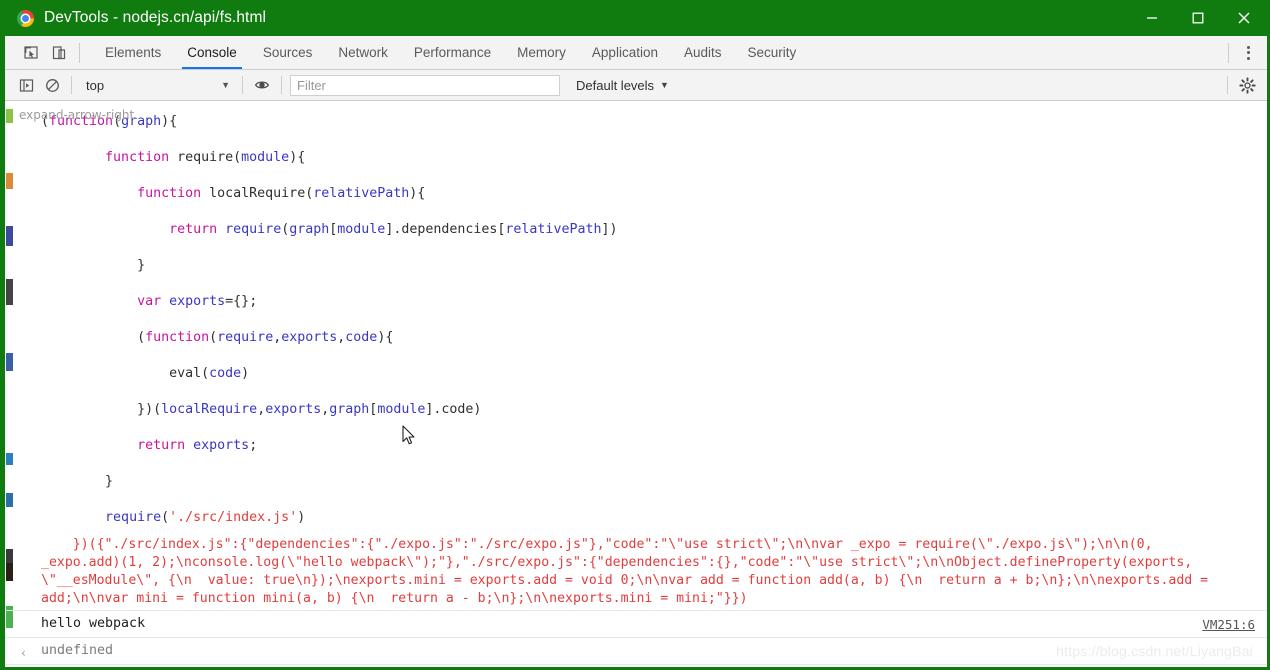 The width and height of the screenshot is (1270, 670). Describe the element at coordinates (654, 446) in the screenshot. I see `code-line: return exports;` at that location.